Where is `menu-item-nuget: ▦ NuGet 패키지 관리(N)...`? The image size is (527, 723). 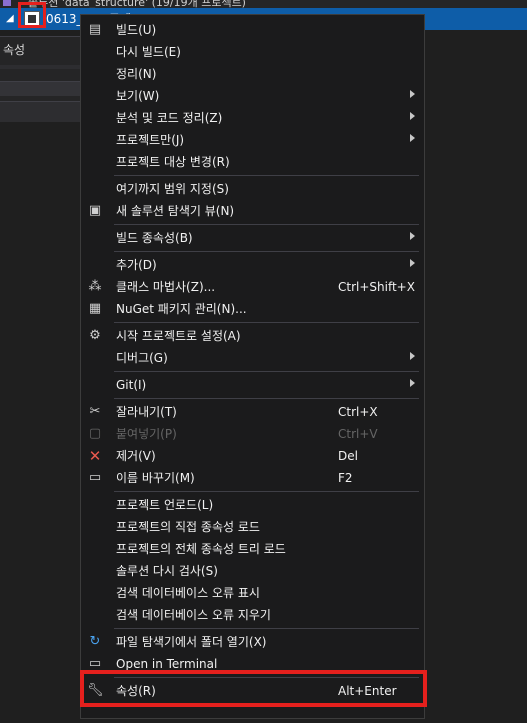
menu-item-nuget: ▦ NuGet 패키지 관리(N)... is located at coordinates (252, 309).